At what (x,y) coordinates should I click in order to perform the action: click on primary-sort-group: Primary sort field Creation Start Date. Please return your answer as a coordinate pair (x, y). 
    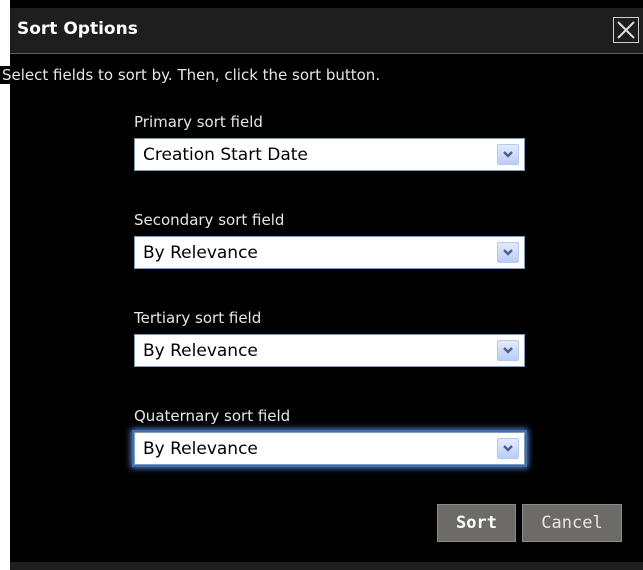
    Looking at the image, I should click on (330, 141).